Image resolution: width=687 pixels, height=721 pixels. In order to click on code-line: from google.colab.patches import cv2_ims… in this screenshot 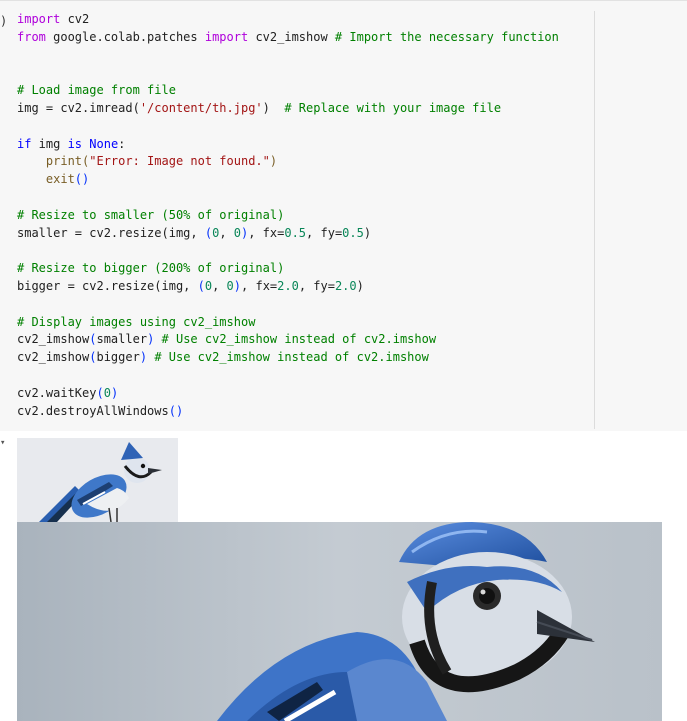, I will do `click(288, 38)`.